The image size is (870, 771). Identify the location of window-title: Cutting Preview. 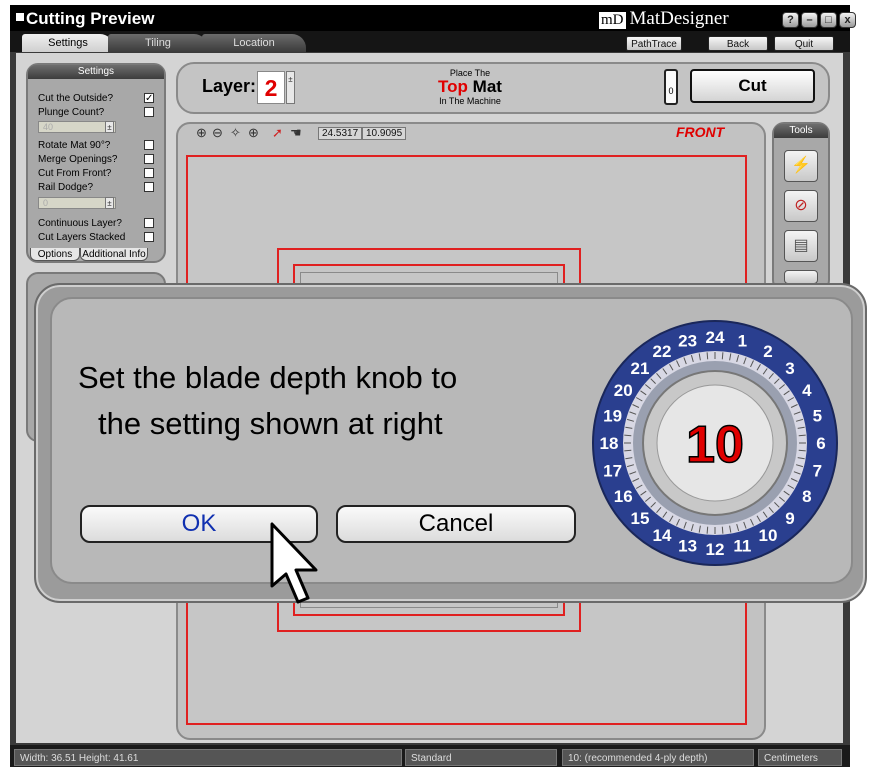
(90, 18).